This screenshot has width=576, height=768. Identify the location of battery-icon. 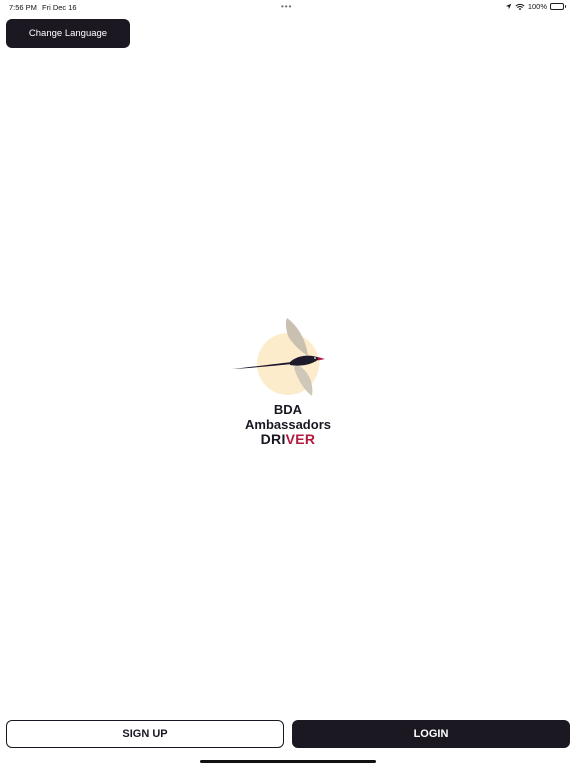
(558, 6).